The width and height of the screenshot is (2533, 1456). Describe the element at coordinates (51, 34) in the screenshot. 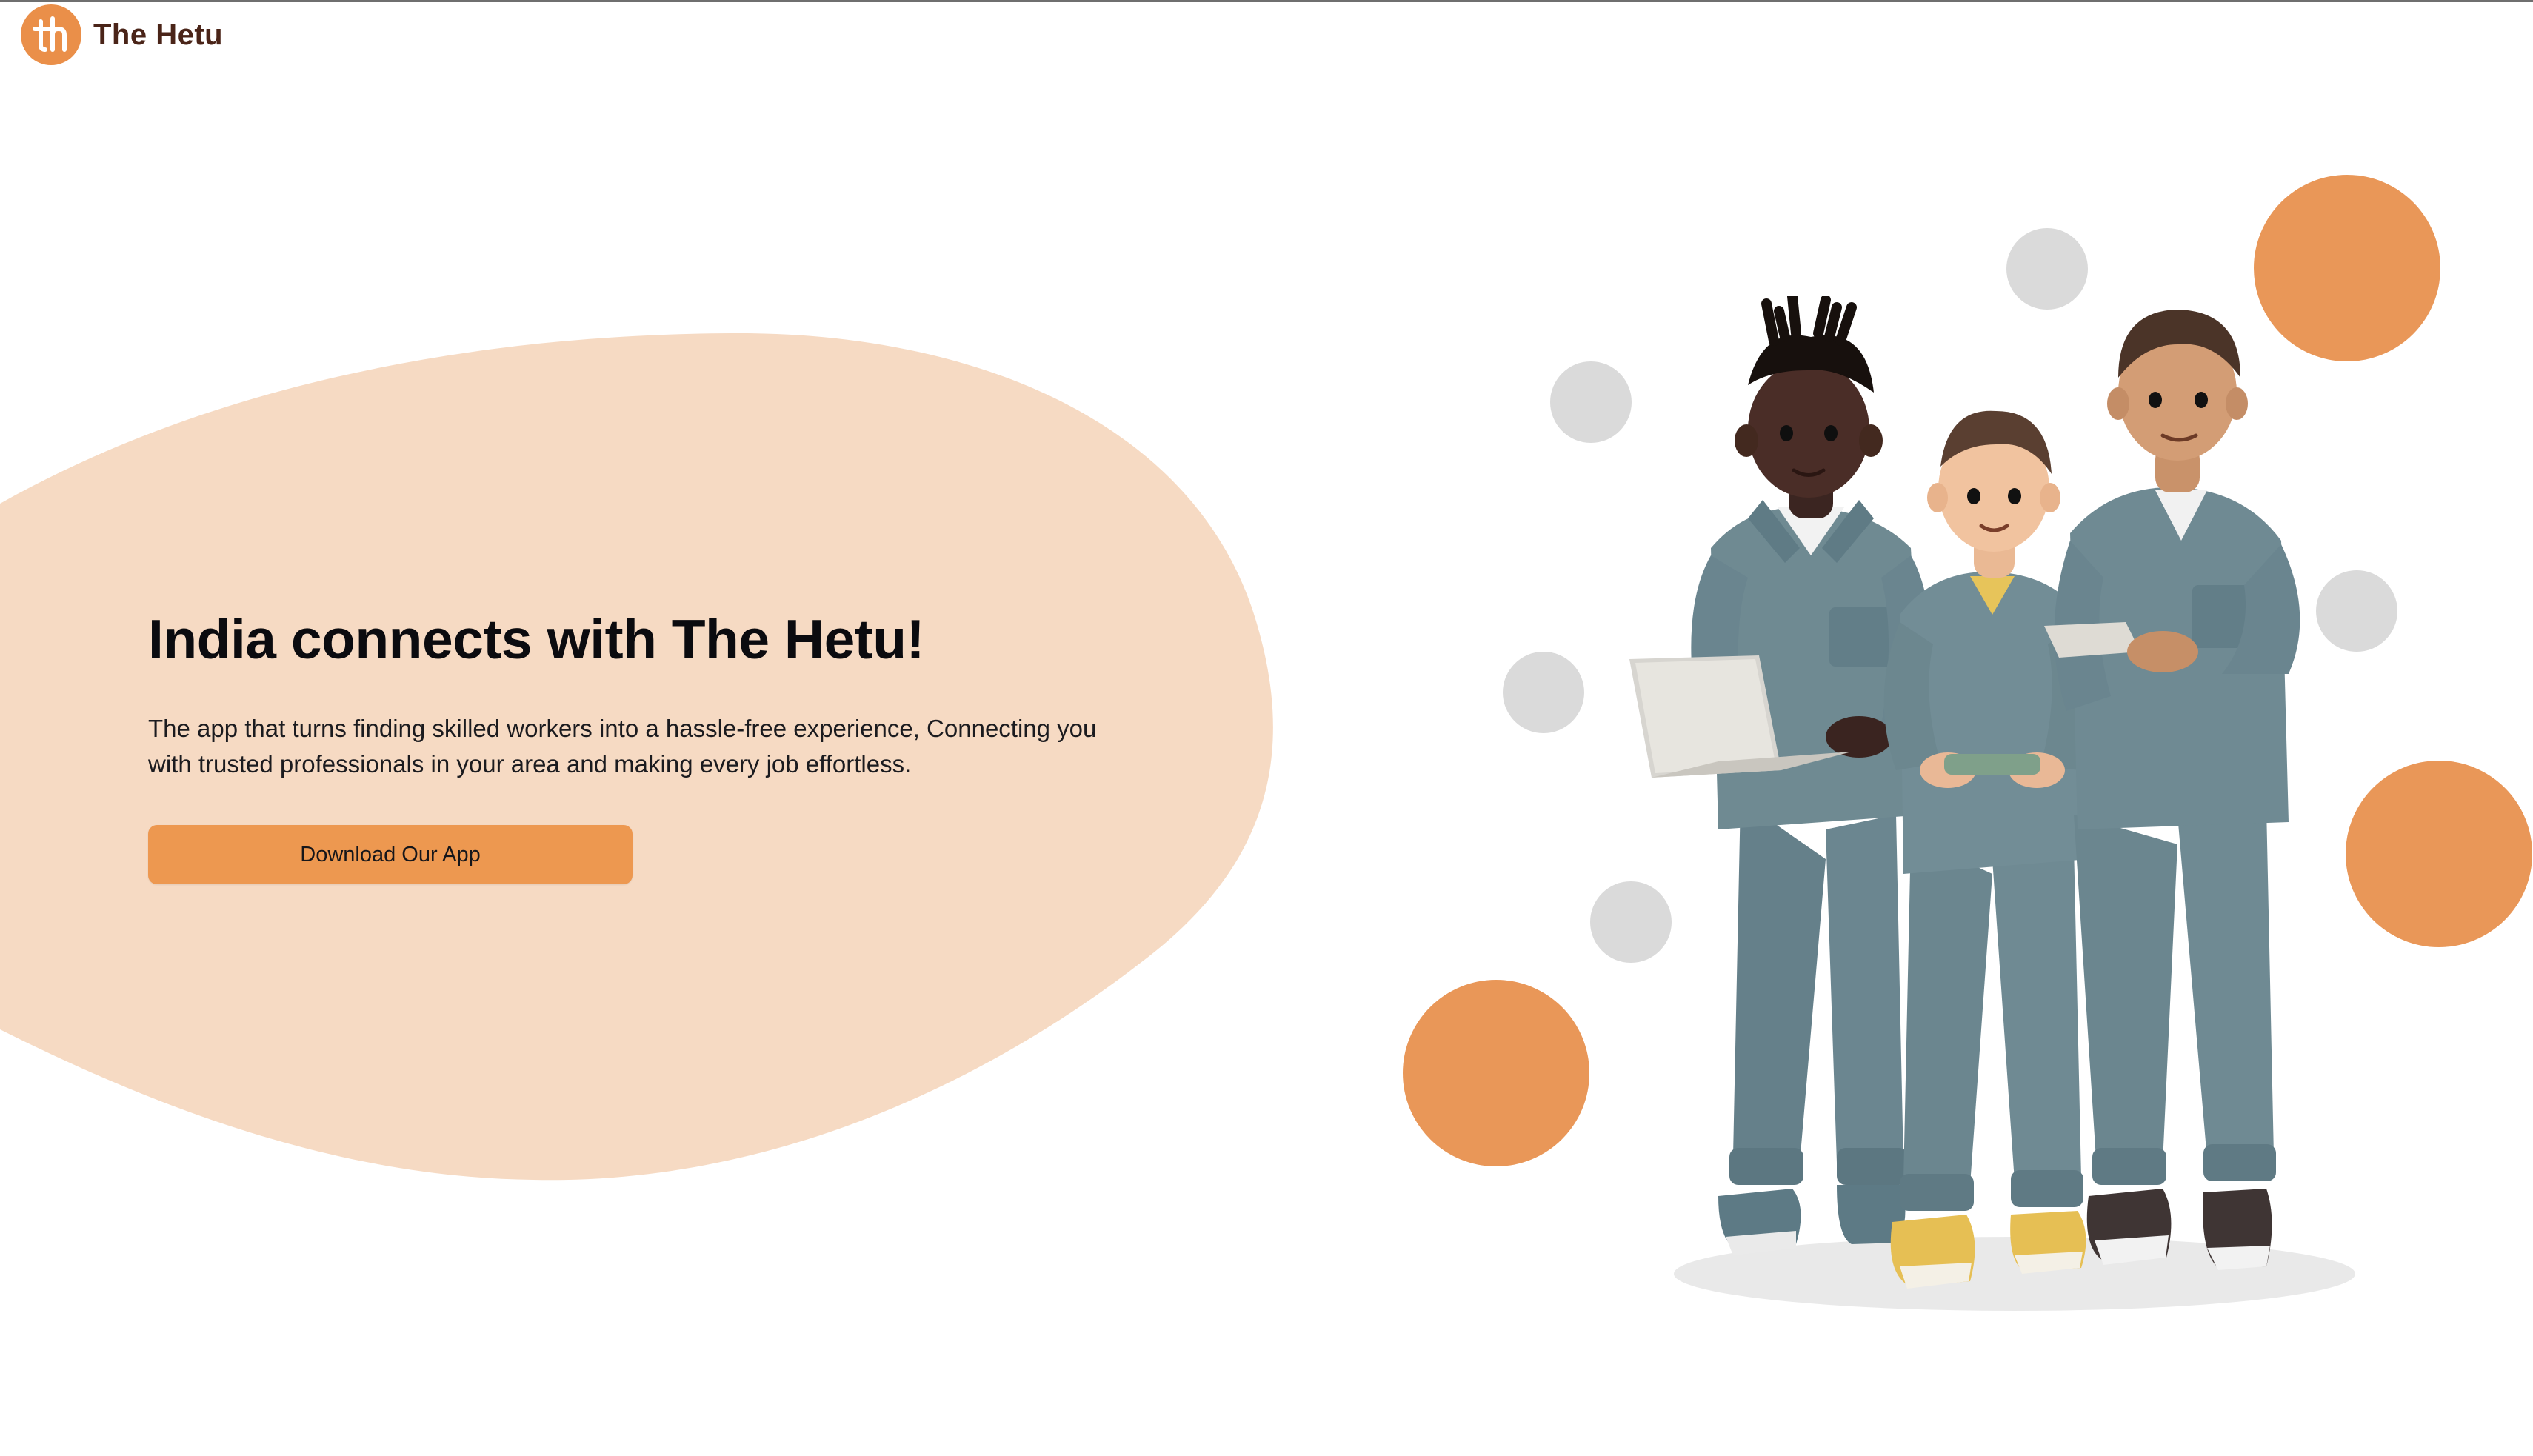

I see `hetu-logo-icon` at that location.